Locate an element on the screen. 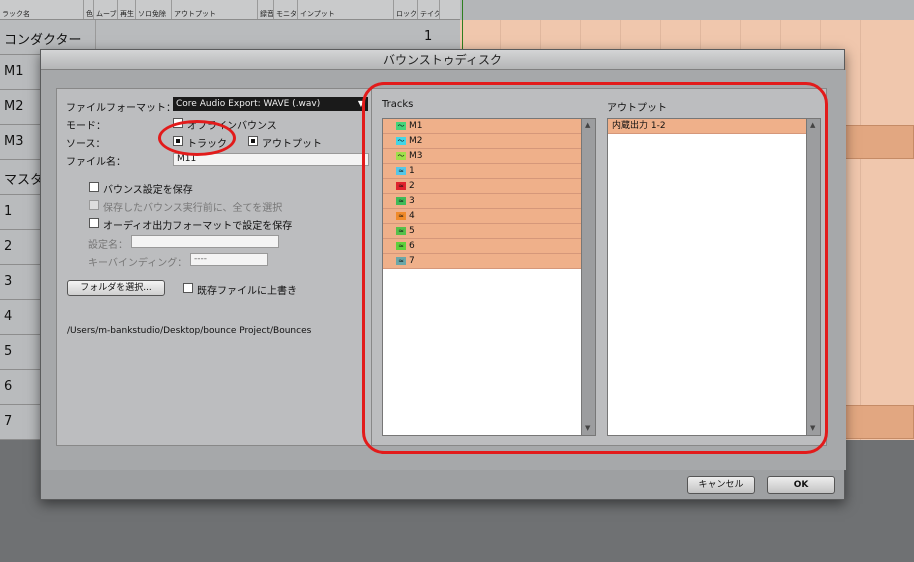 This screenshot has height=562, width=914. track-list-item: ≈1 is located at coordinates (482, 171).